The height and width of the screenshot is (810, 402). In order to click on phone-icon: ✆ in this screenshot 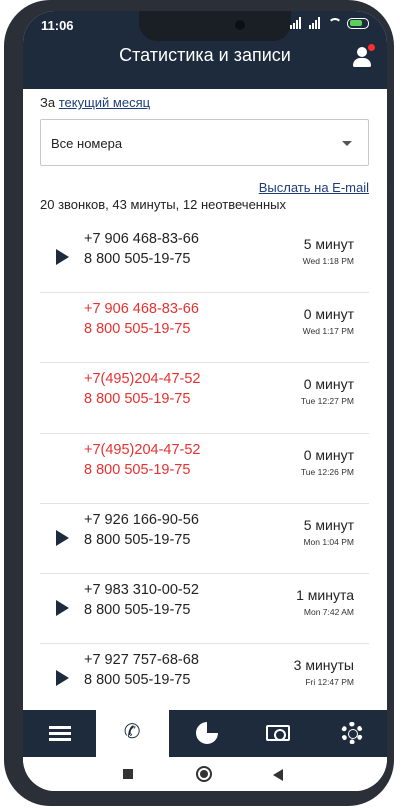, I will do `click(132, 732)`.